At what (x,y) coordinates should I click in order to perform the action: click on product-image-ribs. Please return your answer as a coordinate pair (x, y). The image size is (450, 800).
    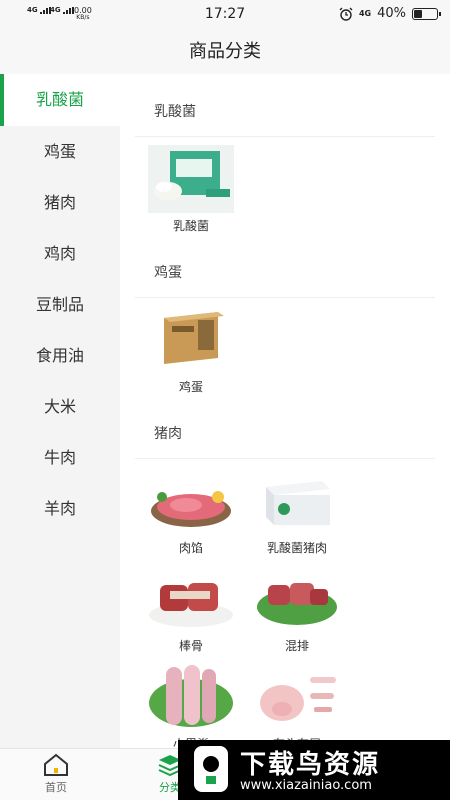
    Looking at the image, I should click on (297, 599).